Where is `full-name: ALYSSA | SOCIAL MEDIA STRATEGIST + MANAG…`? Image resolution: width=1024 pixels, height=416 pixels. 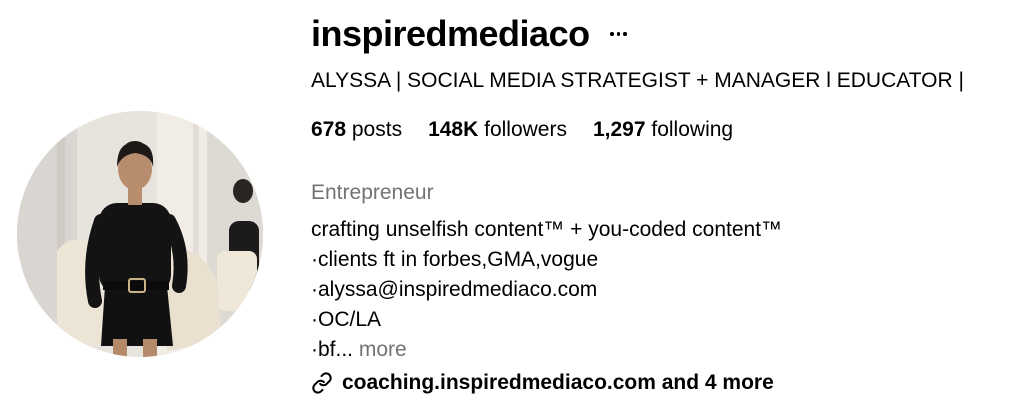 full-name: ALYSSA | SOCIAL MEDIA STRATEGIST + MANAG… is located at coordinates (637, 80).